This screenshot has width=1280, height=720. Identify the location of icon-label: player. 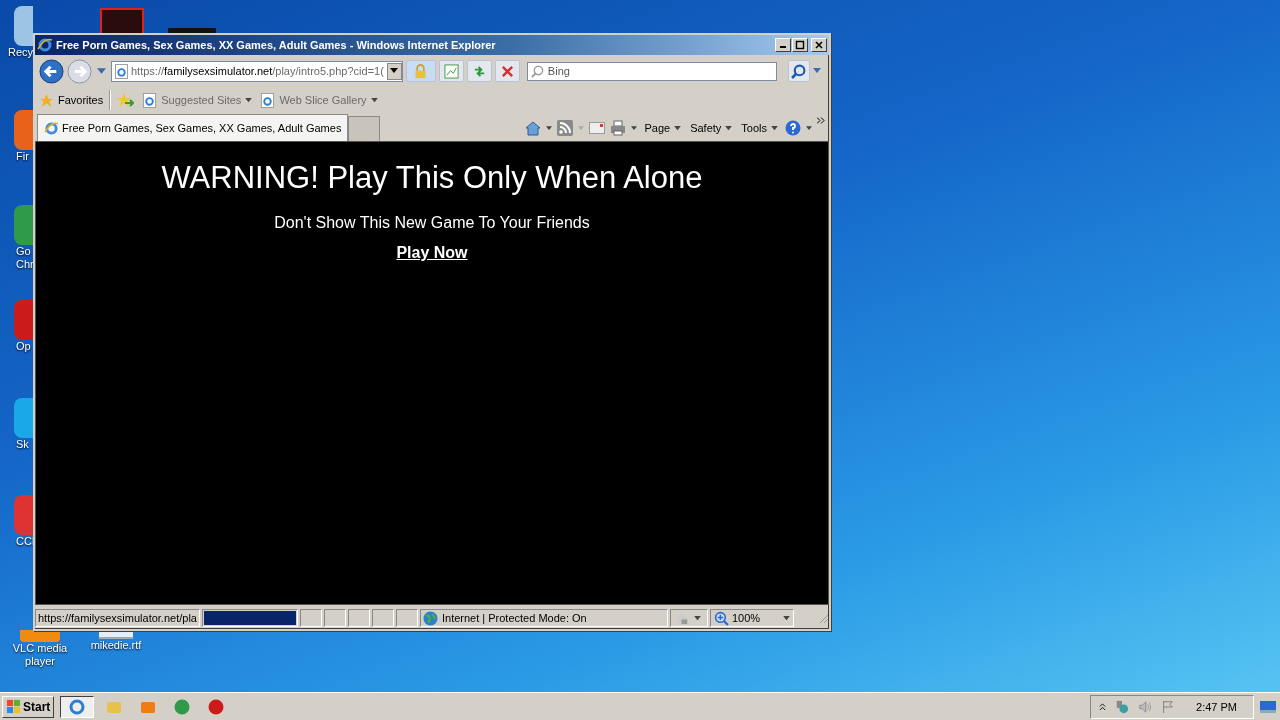
(40, 661).